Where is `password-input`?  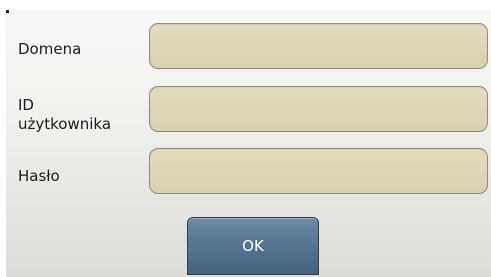
password-input is located at coordinates (318, 171).